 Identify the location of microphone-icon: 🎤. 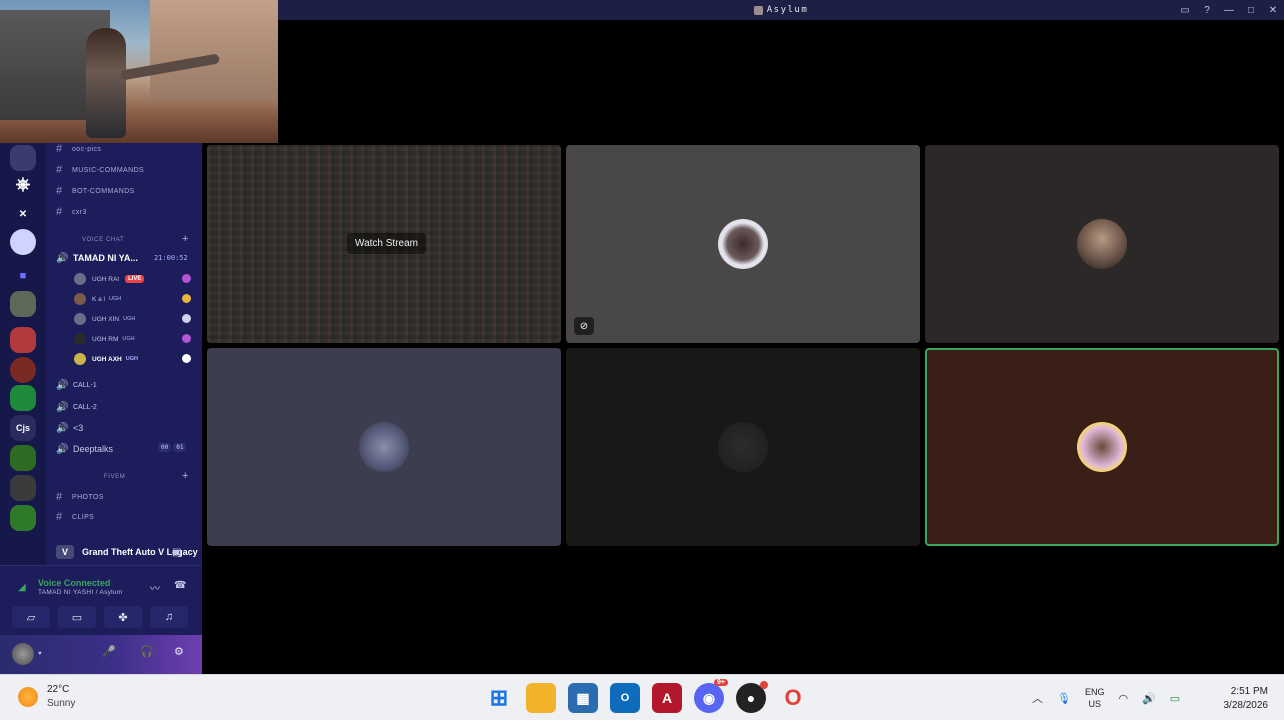
(109, 651).